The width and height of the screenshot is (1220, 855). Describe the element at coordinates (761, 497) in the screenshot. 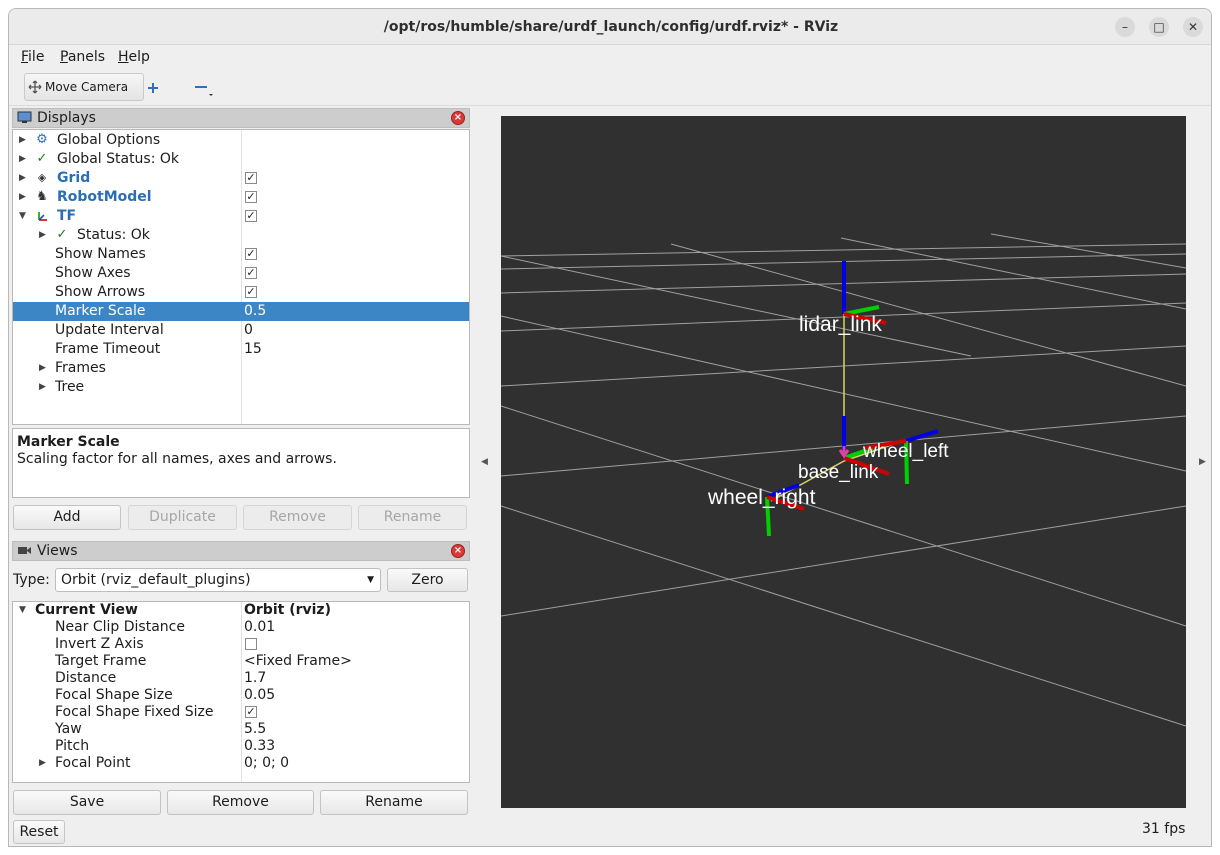

I see `frame-label-wheel-right: wheel_right` at that location.